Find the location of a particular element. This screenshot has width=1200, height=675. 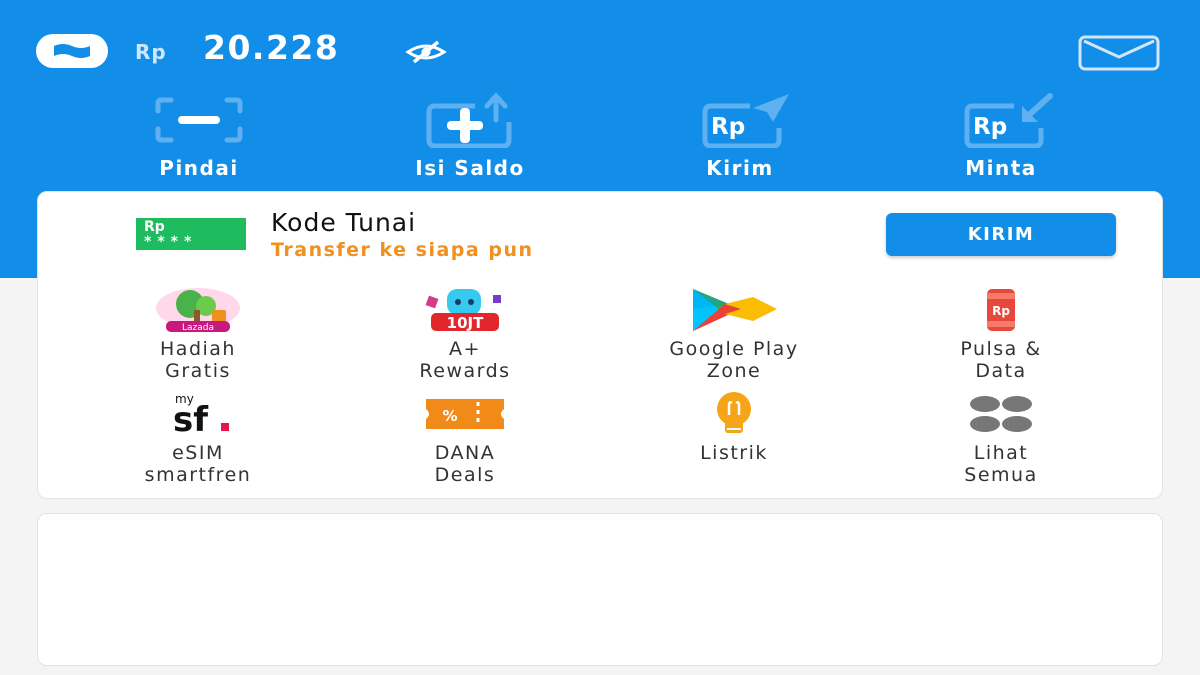

service-label: Lihat Semua is located at coordinates (1000, 464).